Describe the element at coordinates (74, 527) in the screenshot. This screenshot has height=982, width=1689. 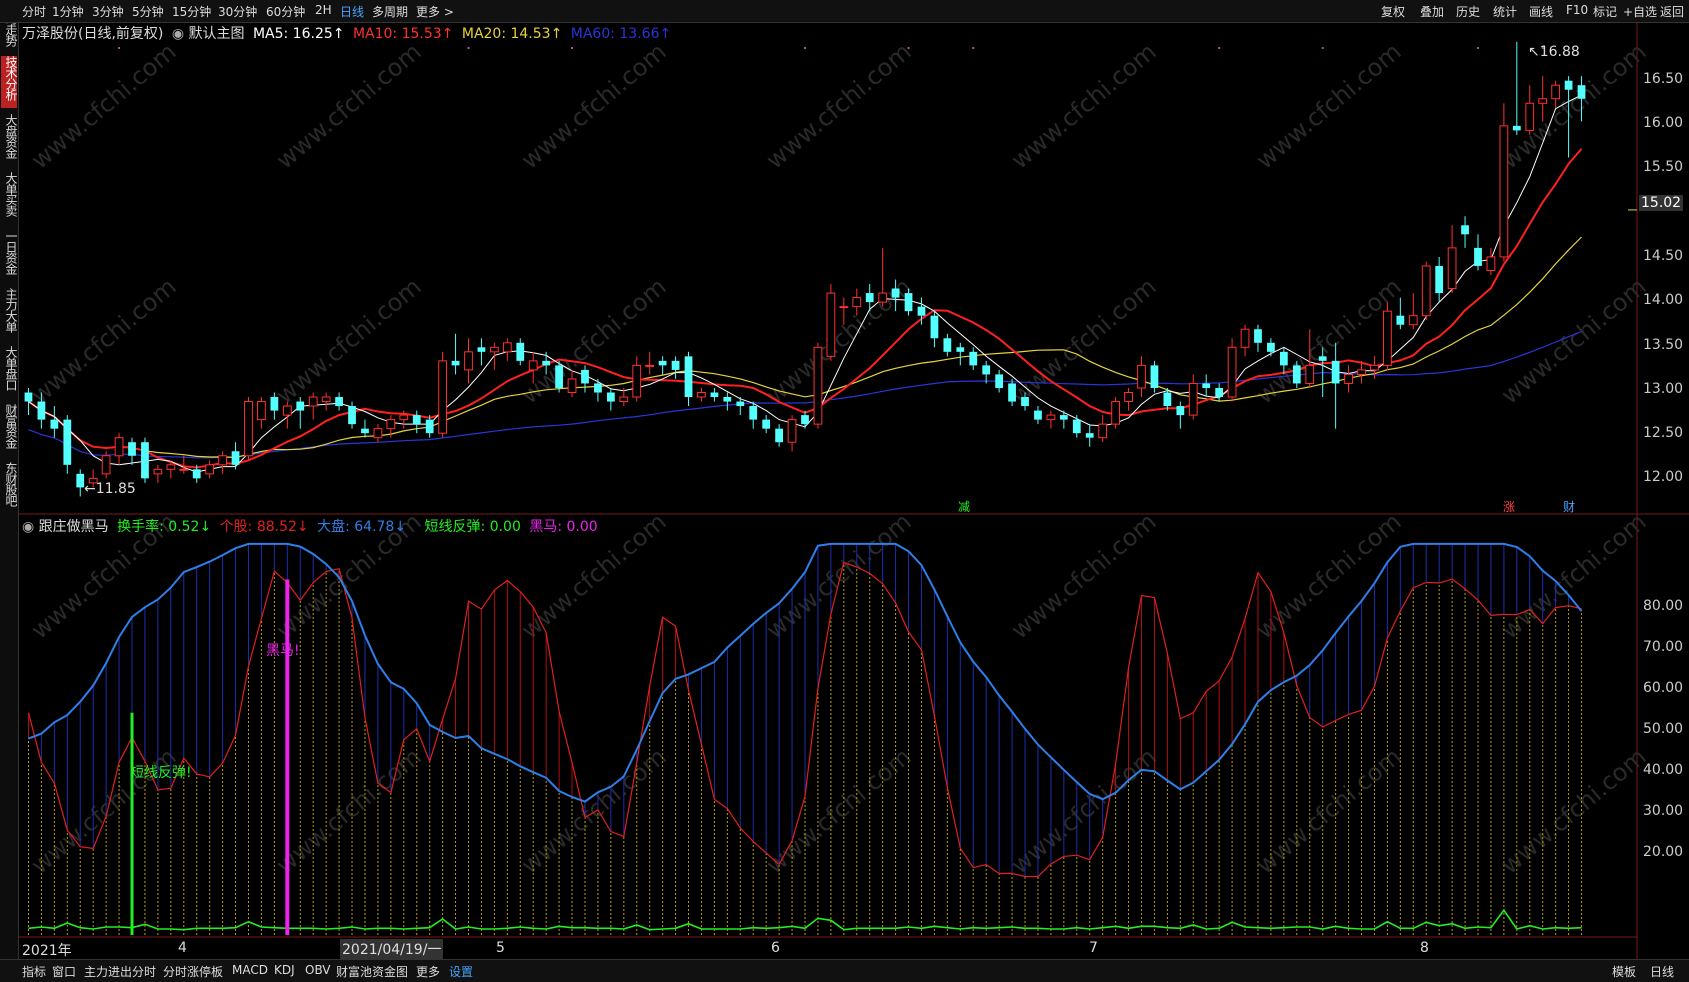
I see `indicator-name: 跟庄做黑马` at that location.